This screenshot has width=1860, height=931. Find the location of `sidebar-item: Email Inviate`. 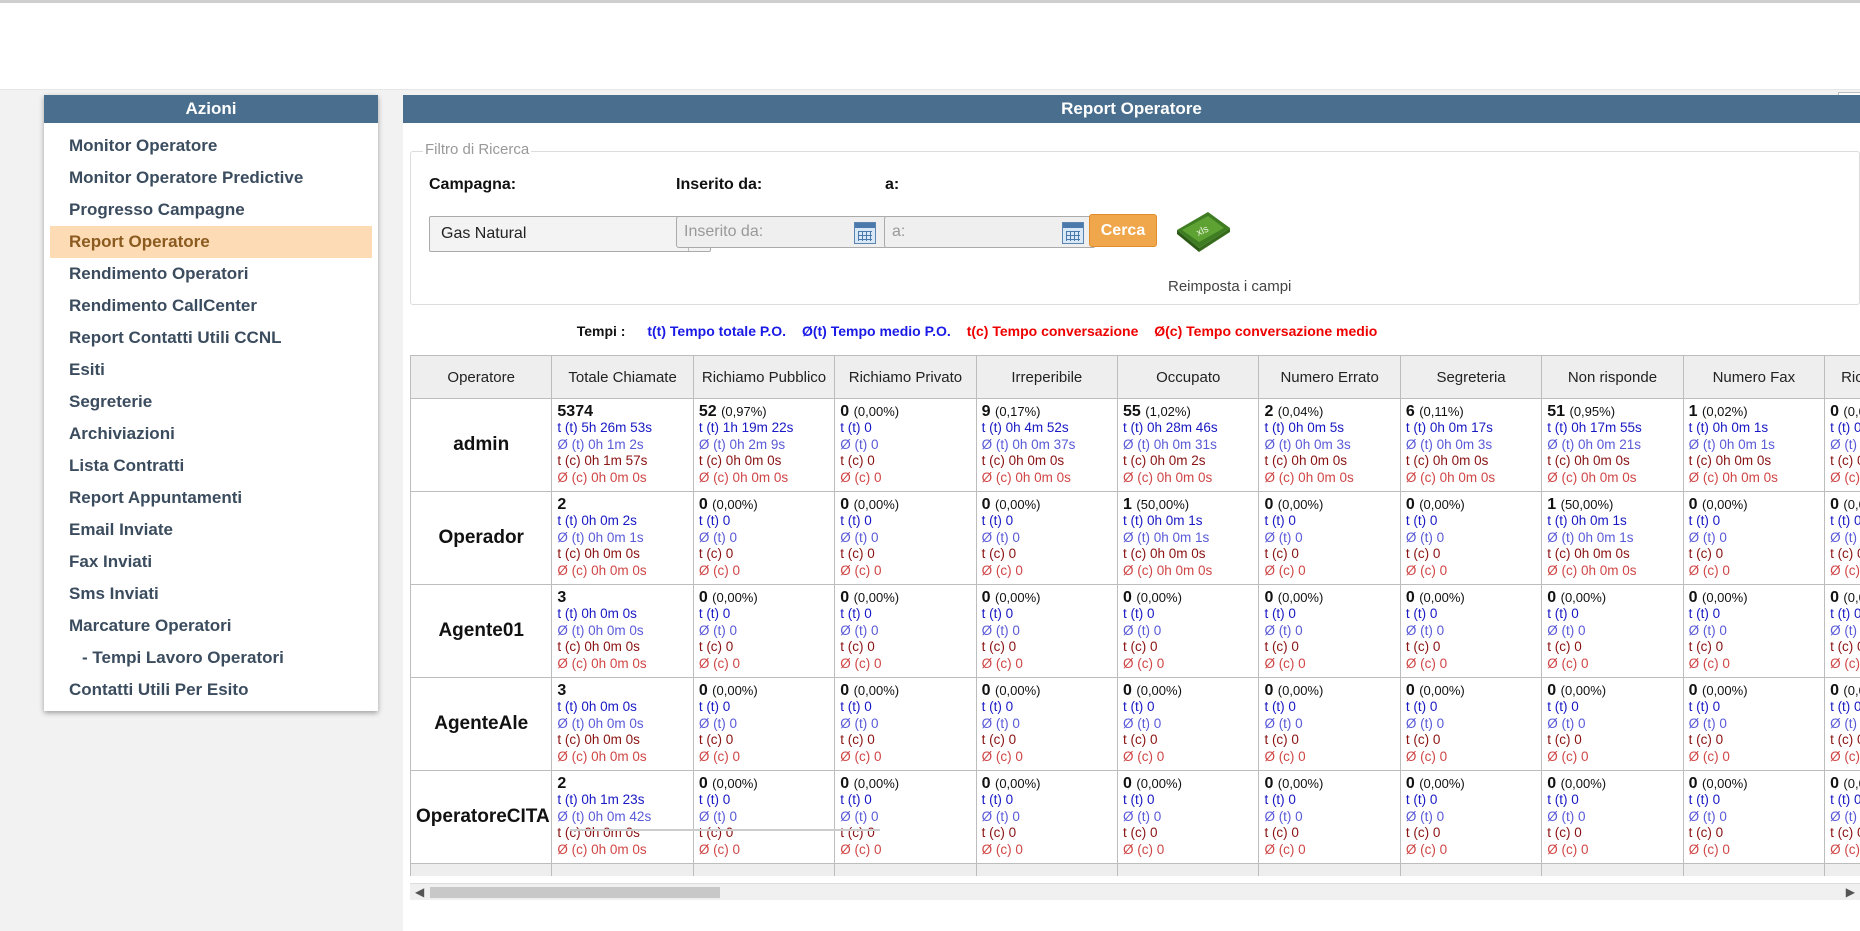

sidebar-item: Email Inviate is located at coordinates (211, 530).